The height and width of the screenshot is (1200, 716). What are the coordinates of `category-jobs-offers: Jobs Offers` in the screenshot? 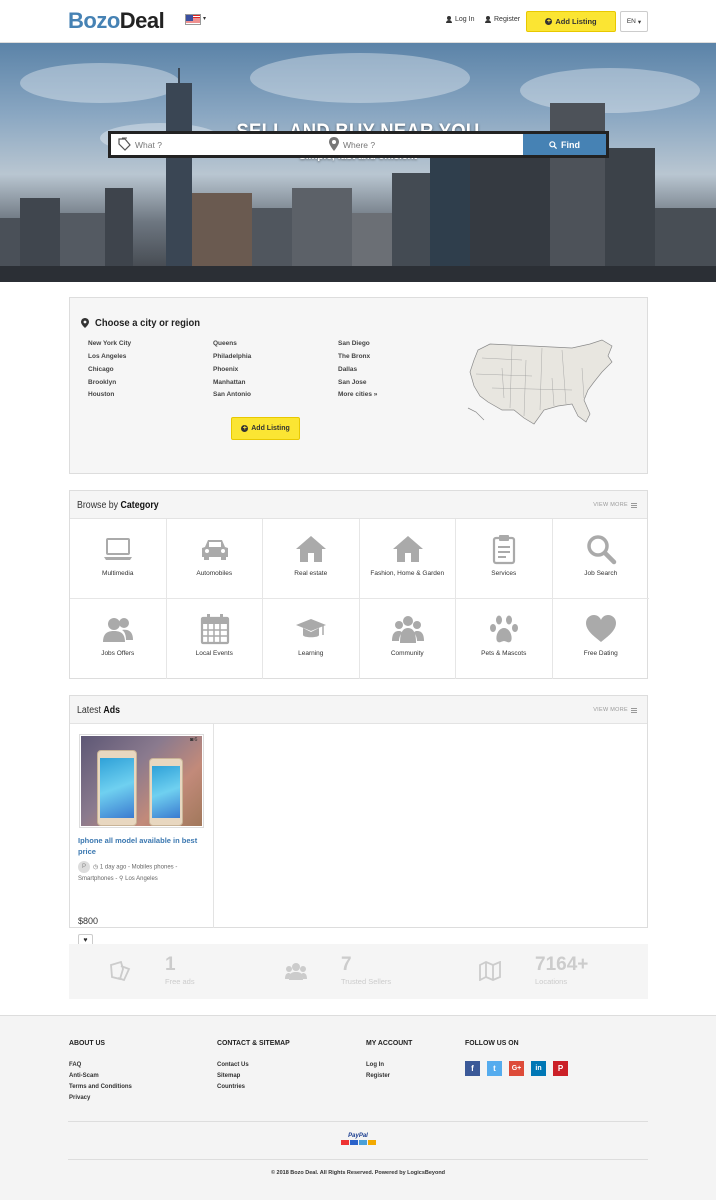 It's located at (118, 639).